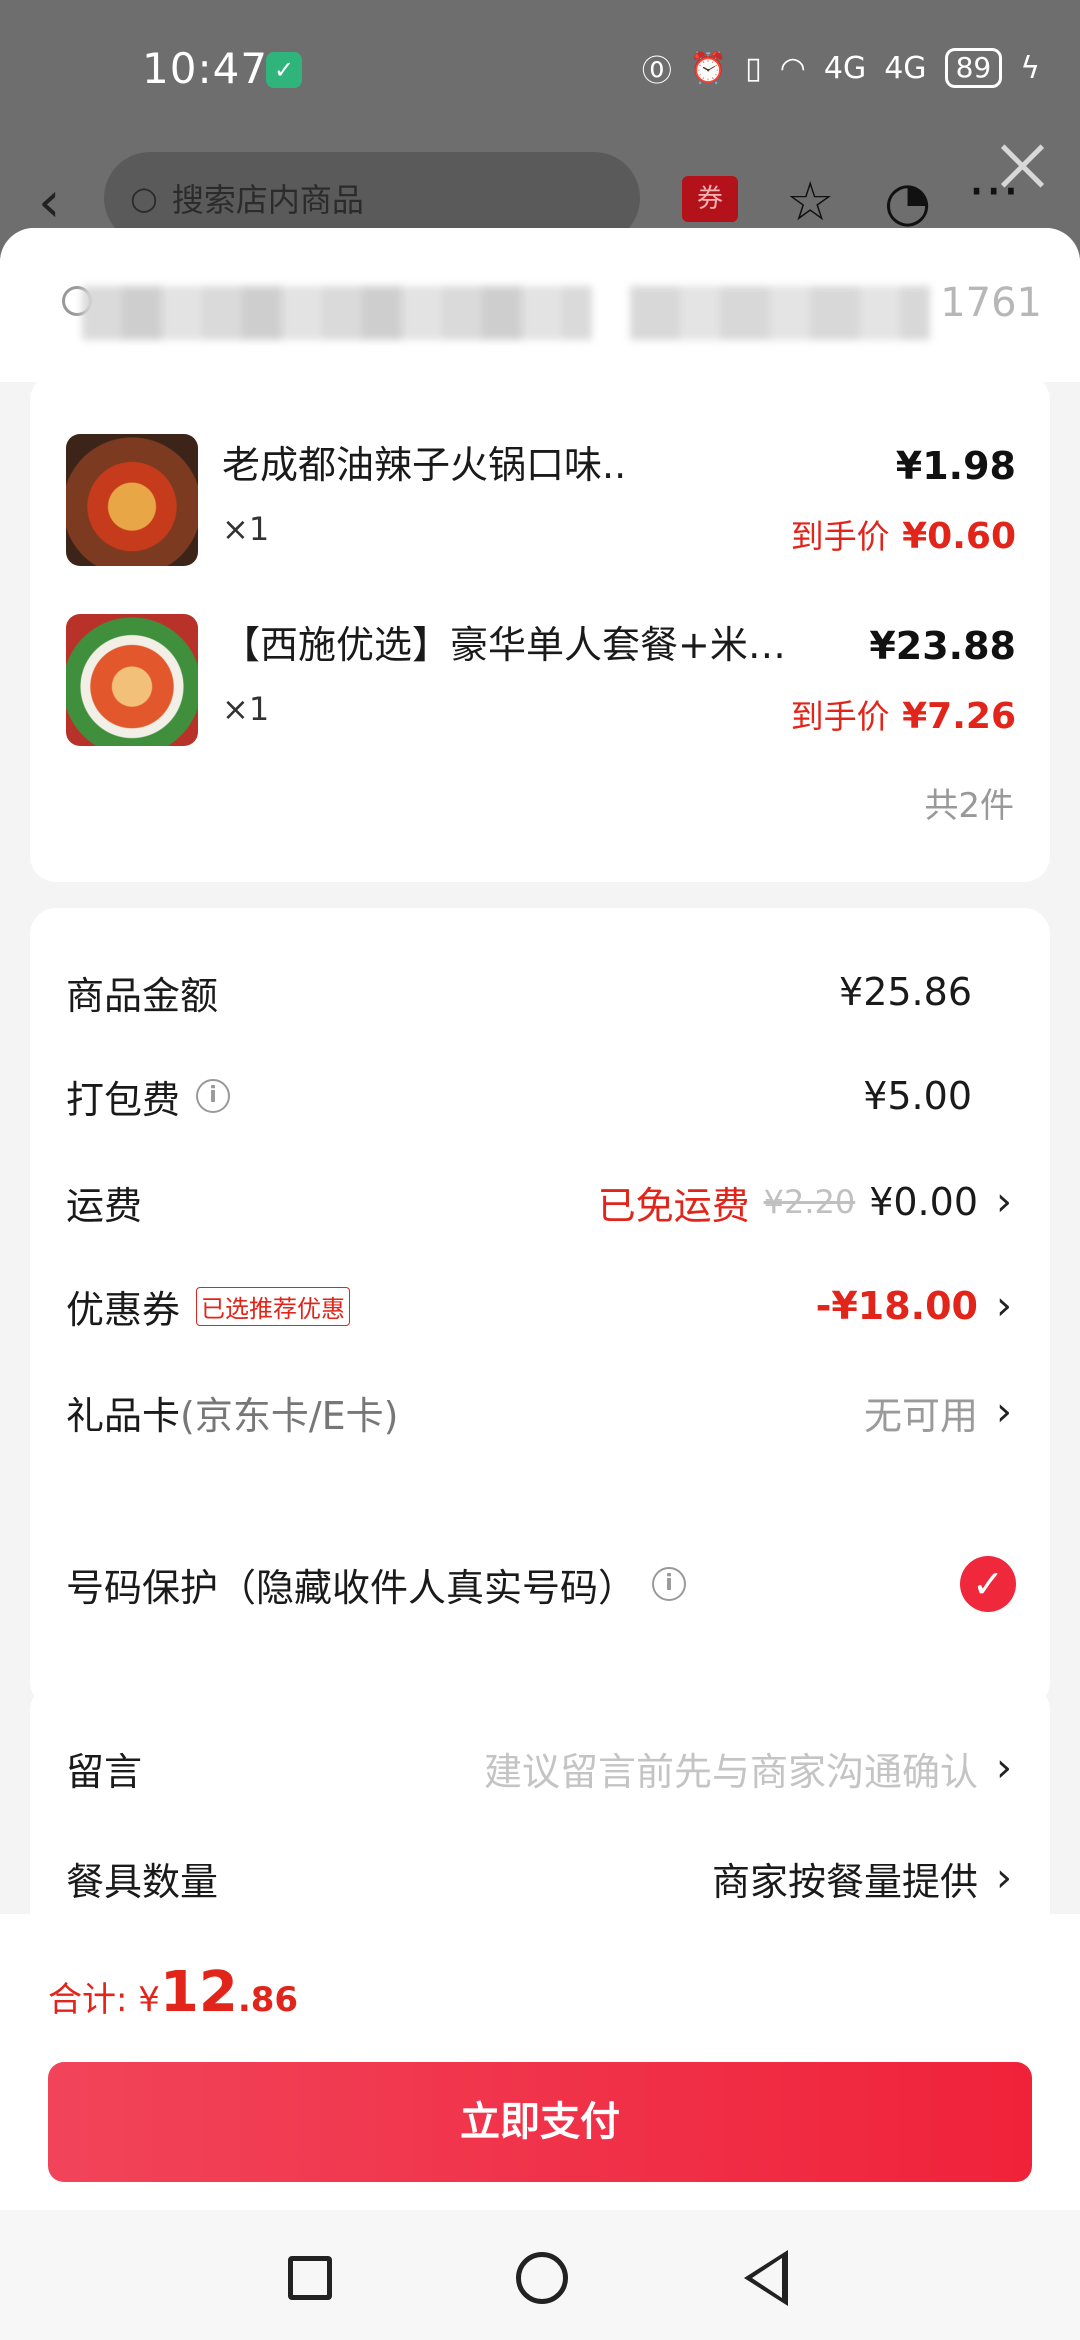 This screenshot has width=1080, height=2340. I want to click on chat-icon: ◔, so click(907, 201).